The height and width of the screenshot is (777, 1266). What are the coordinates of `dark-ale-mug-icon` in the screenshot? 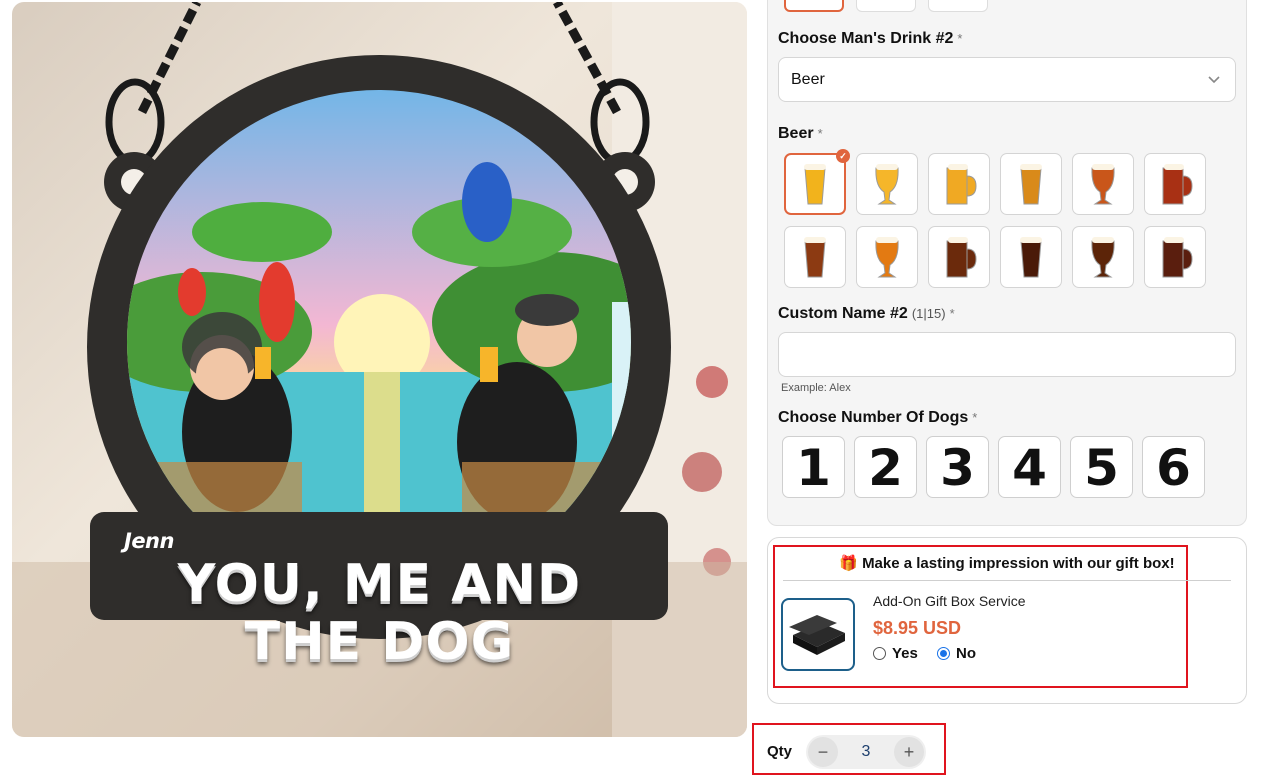 It's located at (961, 257).